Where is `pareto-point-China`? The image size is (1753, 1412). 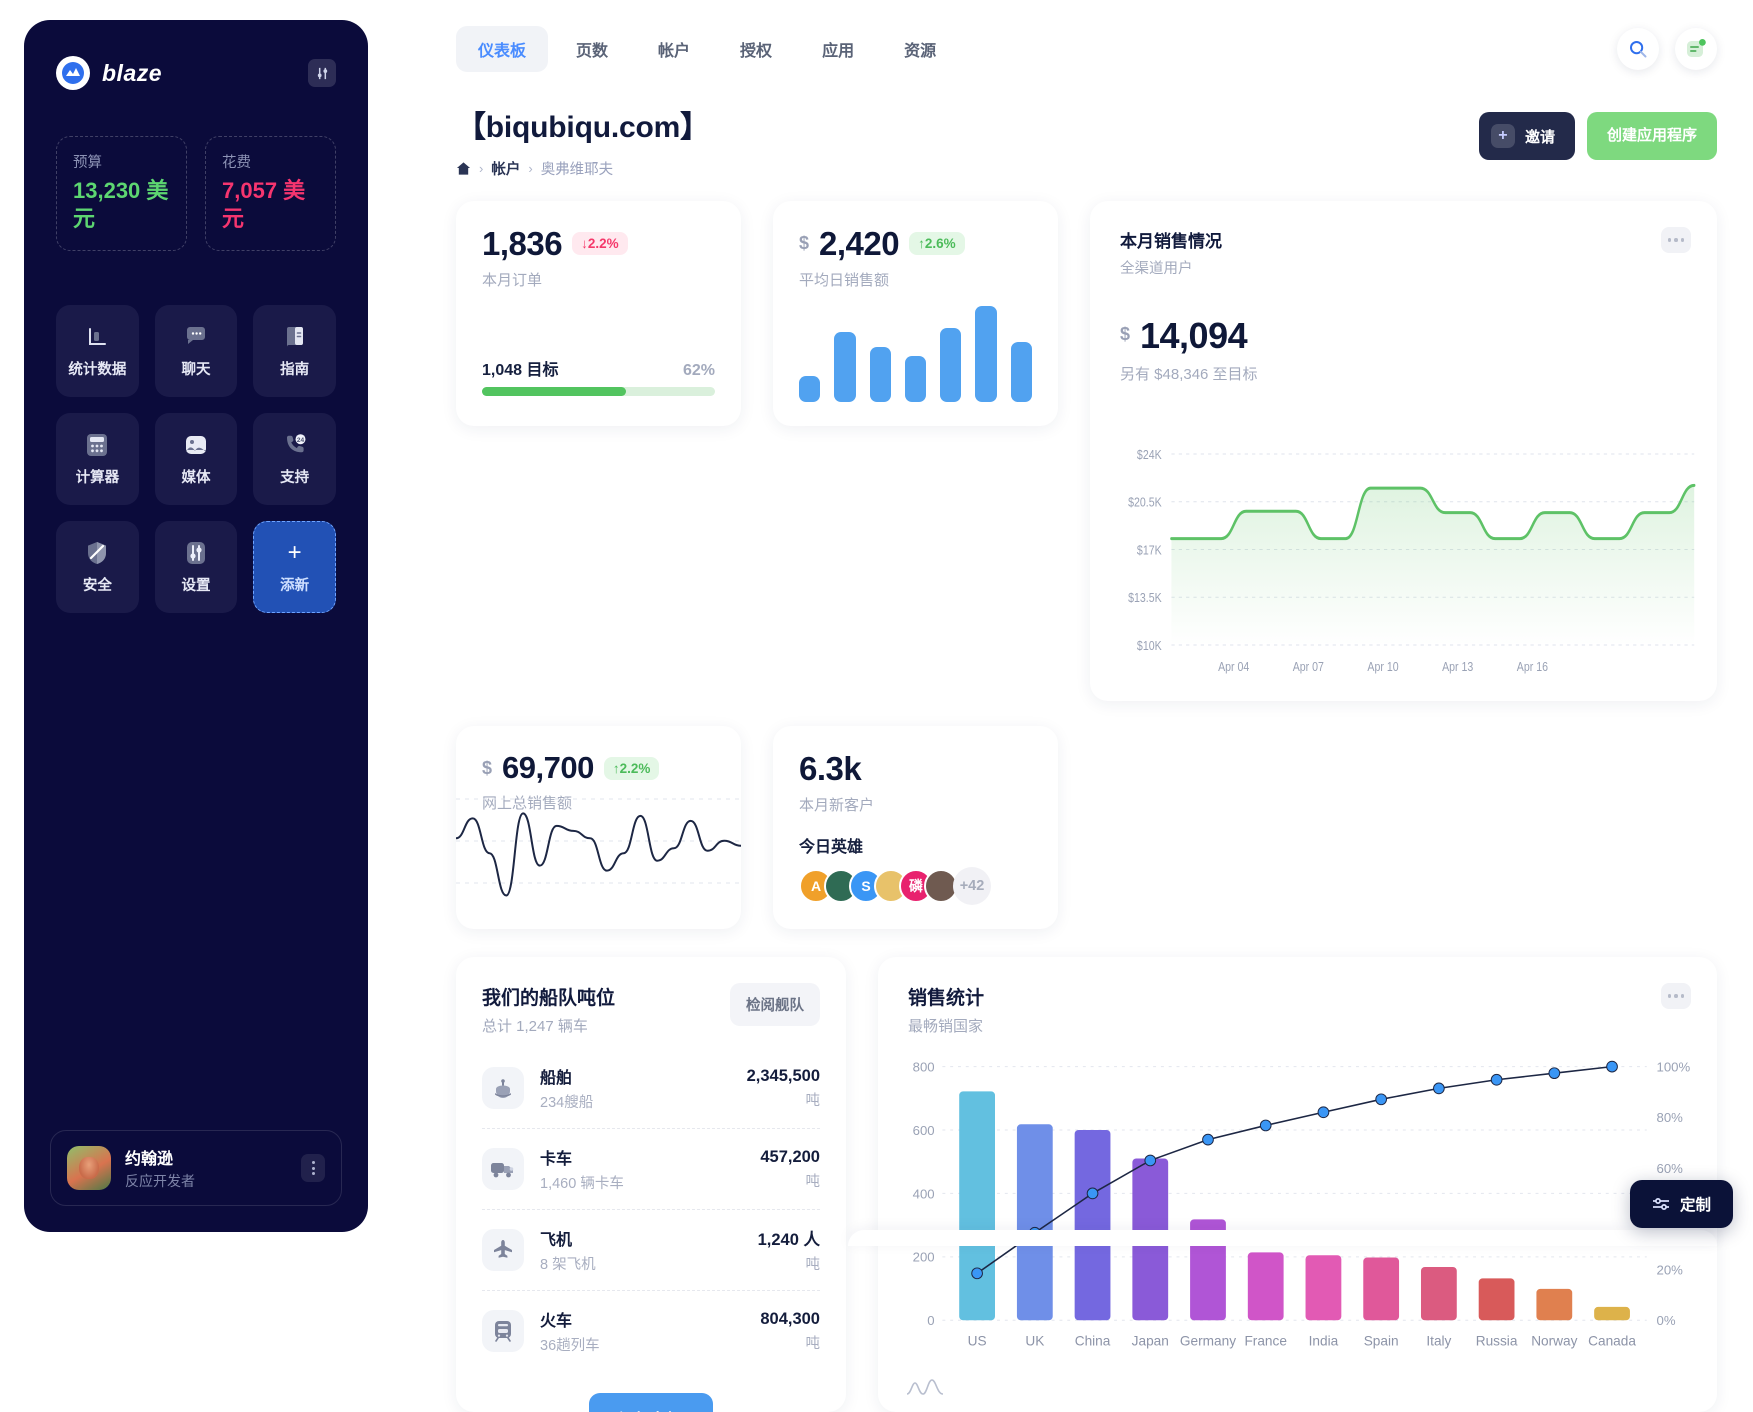 pareto-point-China is located at coordinates (1092, 1193).